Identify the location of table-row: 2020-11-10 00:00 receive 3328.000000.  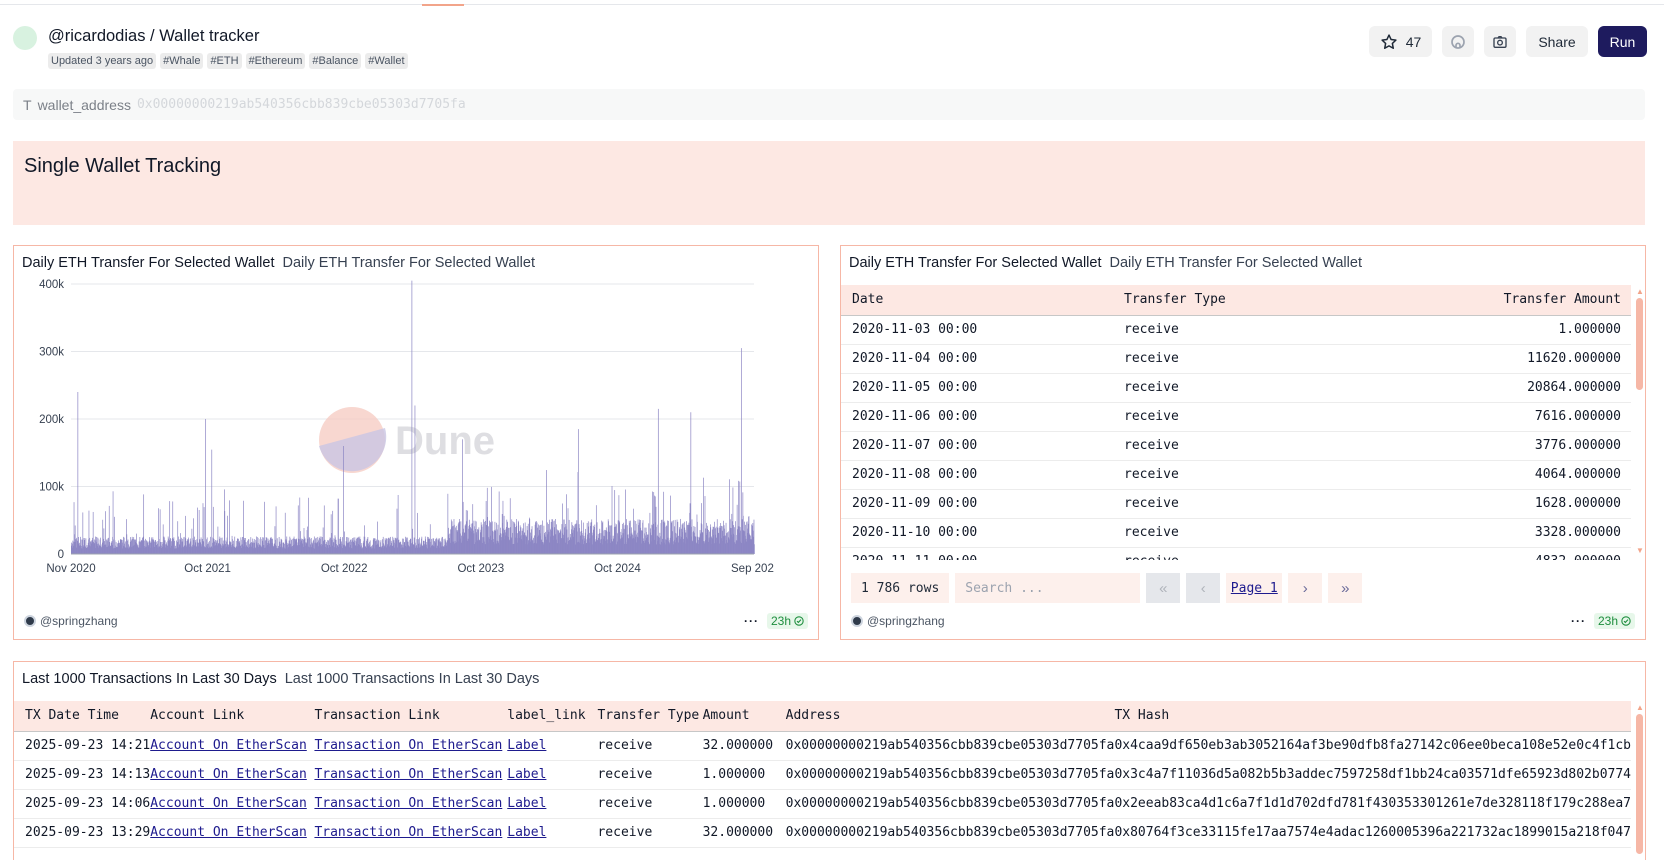
(1236, 533).